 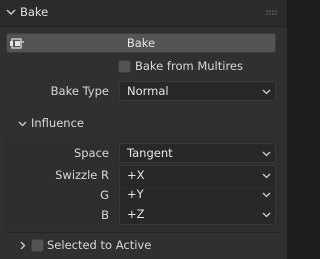 What do you see at coordinates (135, 194) in the screenshot?
I see `swizzle-g-value: +Y` at bounding box center [135, 194].